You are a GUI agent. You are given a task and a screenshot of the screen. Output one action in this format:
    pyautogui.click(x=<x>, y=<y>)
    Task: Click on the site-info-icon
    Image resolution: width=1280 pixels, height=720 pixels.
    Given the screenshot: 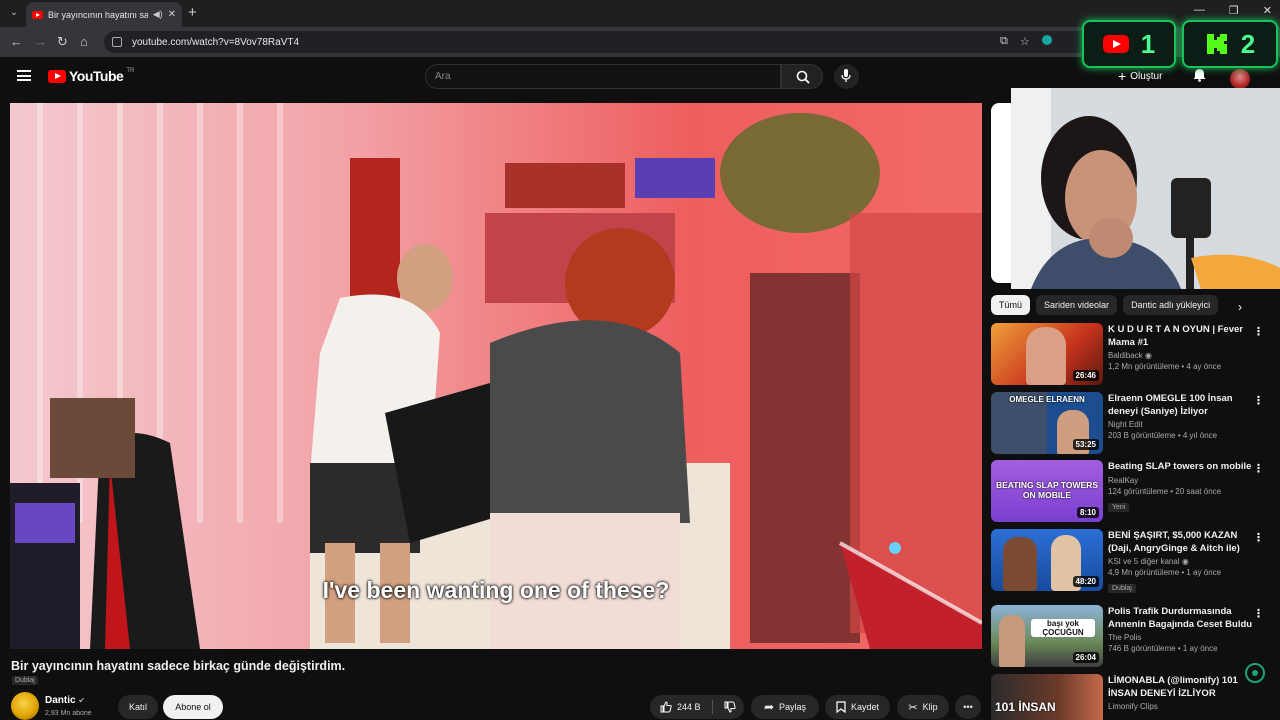 What is the action you would take?
    pyautogui.click(x=117, y=42)
    